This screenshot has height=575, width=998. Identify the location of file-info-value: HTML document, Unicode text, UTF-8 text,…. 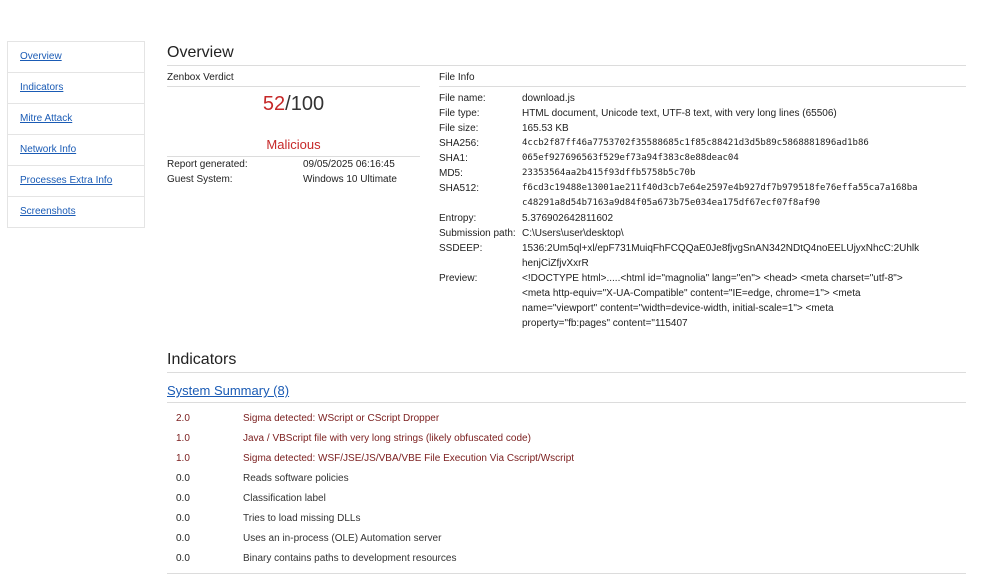
(679, 113).